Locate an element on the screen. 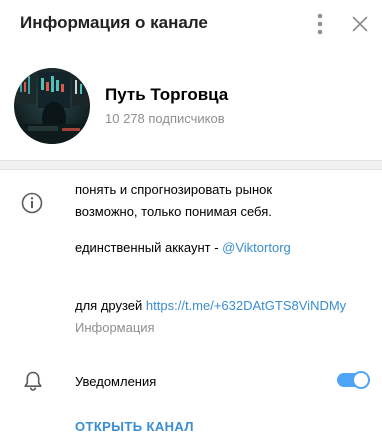 This screenshot has width=382, height=448. panel-header: Информация о канале is located at coordinates (191, 23).